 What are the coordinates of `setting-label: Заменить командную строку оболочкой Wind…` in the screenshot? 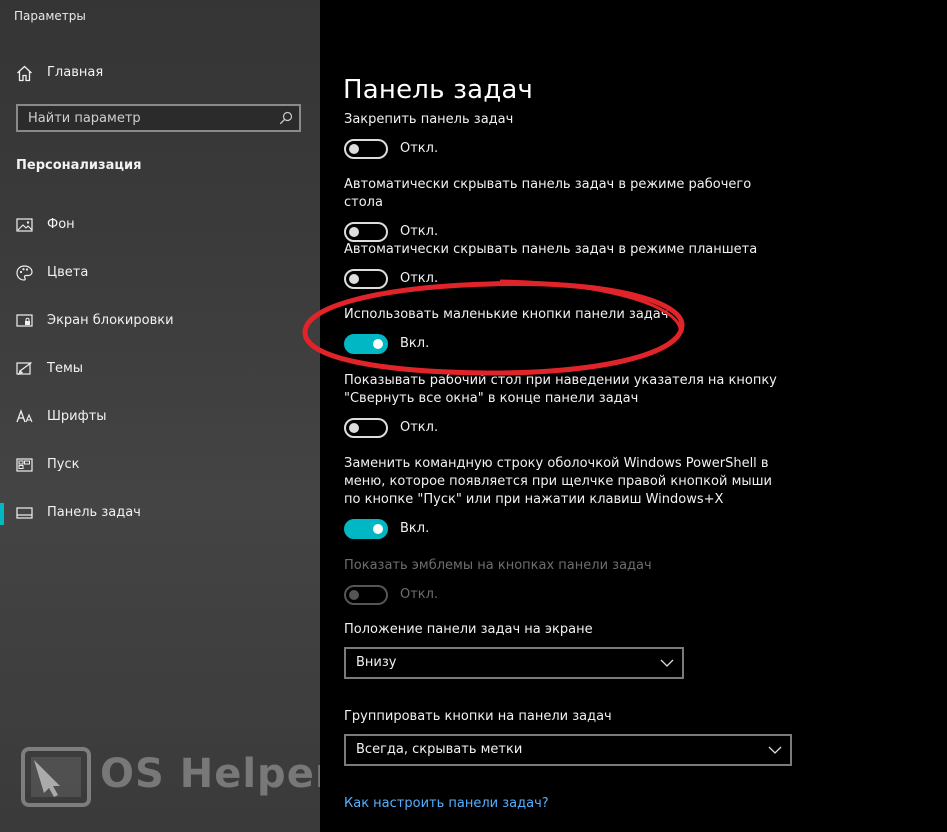 It's located at (558, 481).